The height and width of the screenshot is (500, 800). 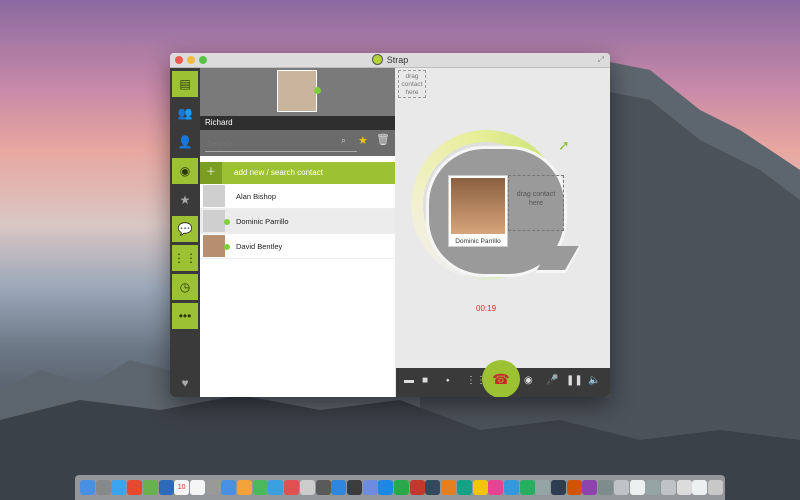 What do you see at coordinates (412, 84) in the screenshot?
I see `drag-contact-zone-top: drag contact here` at bounding box center [412, 84].